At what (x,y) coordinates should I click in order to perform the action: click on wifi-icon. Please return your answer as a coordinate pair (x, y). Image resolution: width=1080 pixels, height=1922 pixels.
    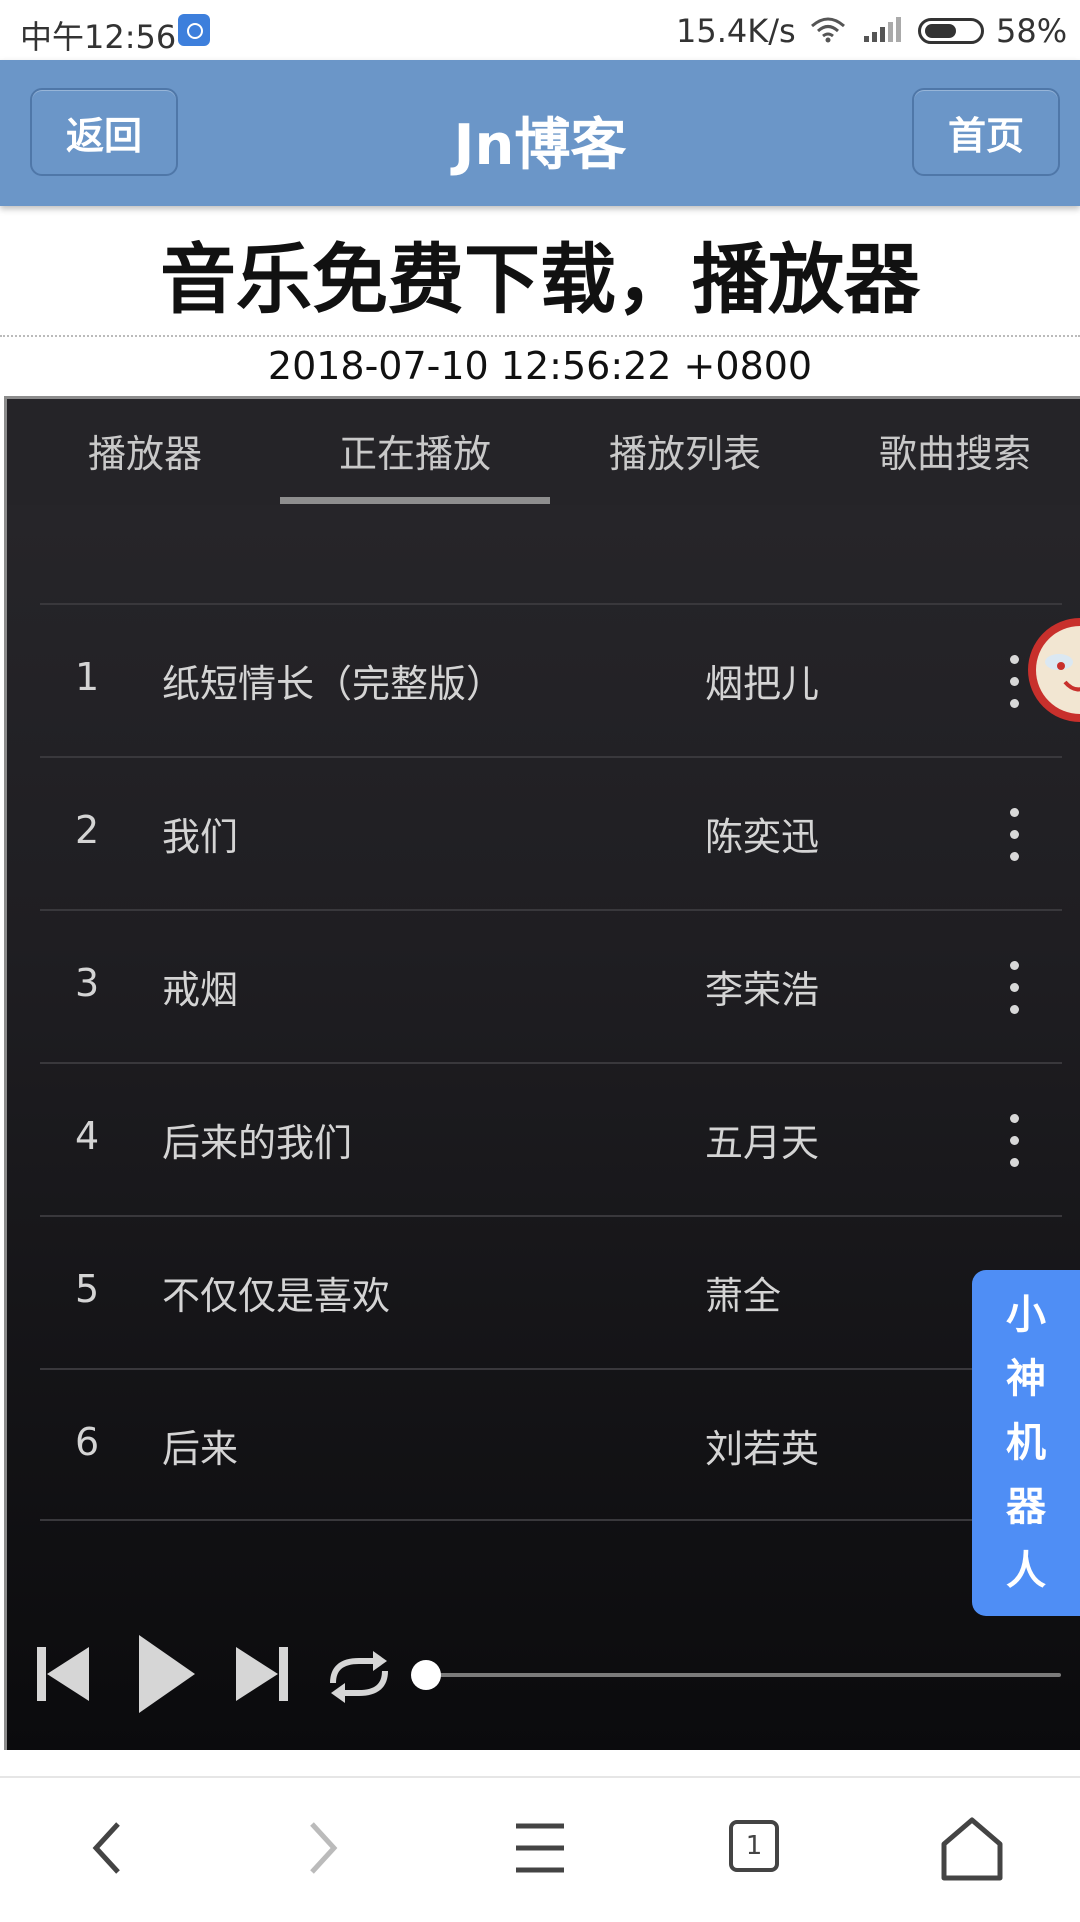
    Looking at the image, I should click on (828, 30).